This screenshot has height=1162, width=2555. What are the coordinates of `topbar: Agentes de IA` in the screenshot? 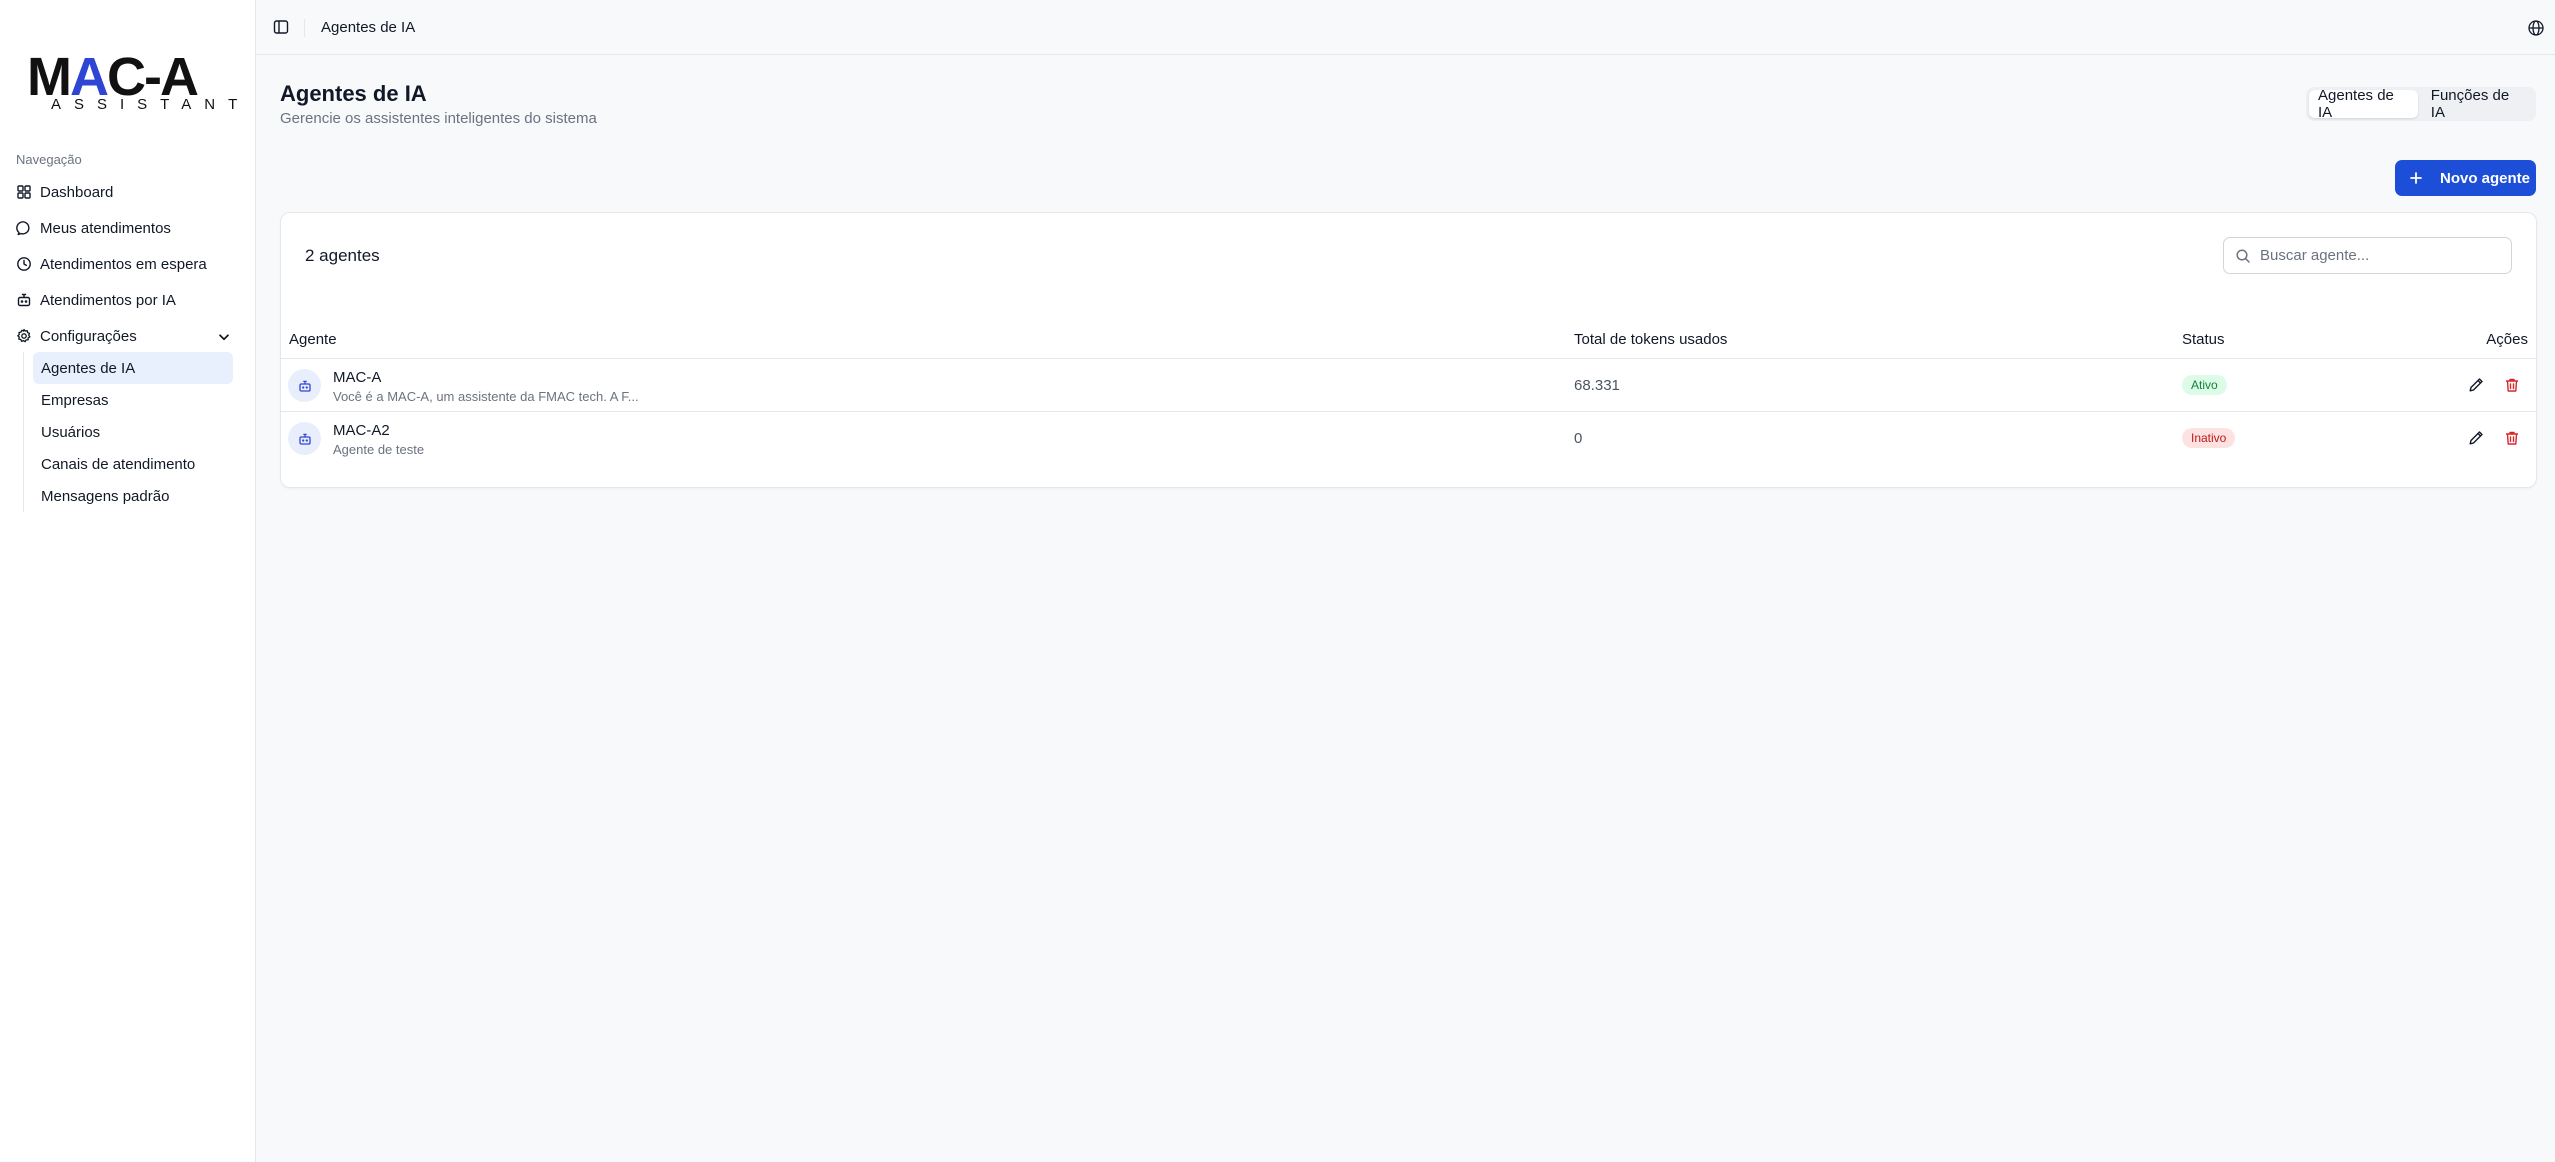 It's located at (1405, 27).